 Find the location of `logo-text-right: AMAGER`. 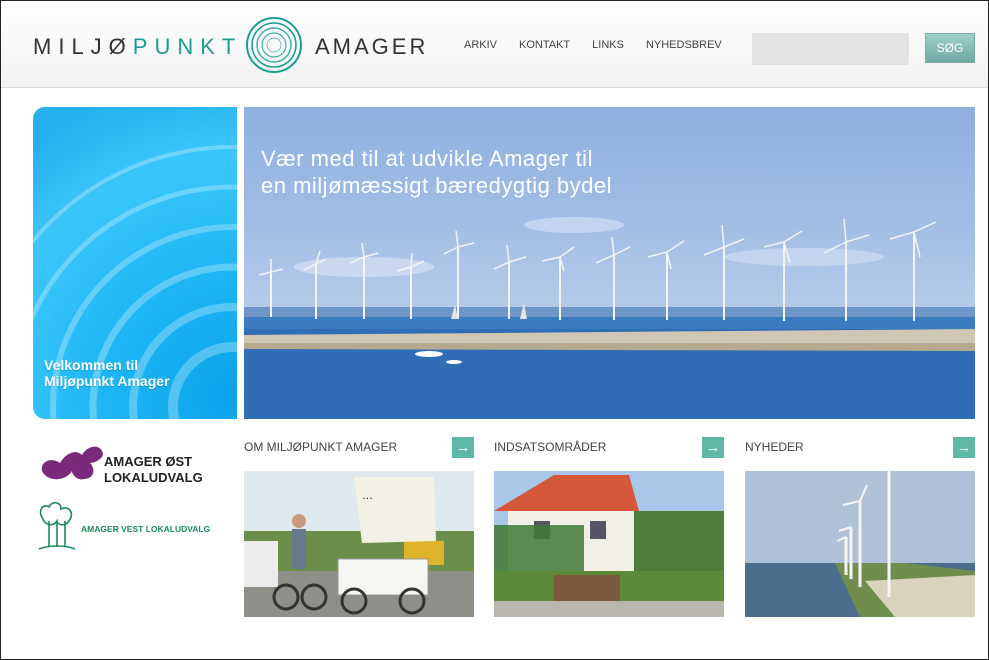

logo-text-right: AMAGER is located at coordinates (372, 46).